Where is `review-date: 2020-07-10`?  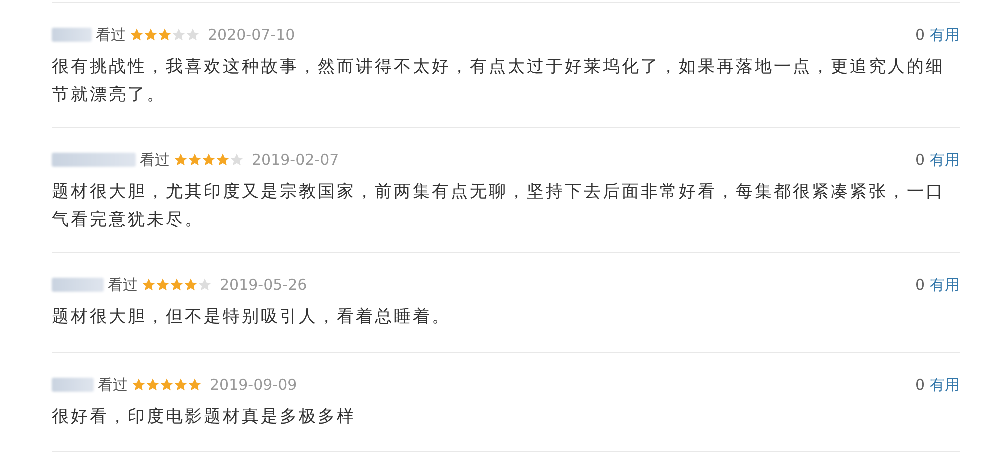 review-date: 2020-07-10 is located at coordinates (252, 35).